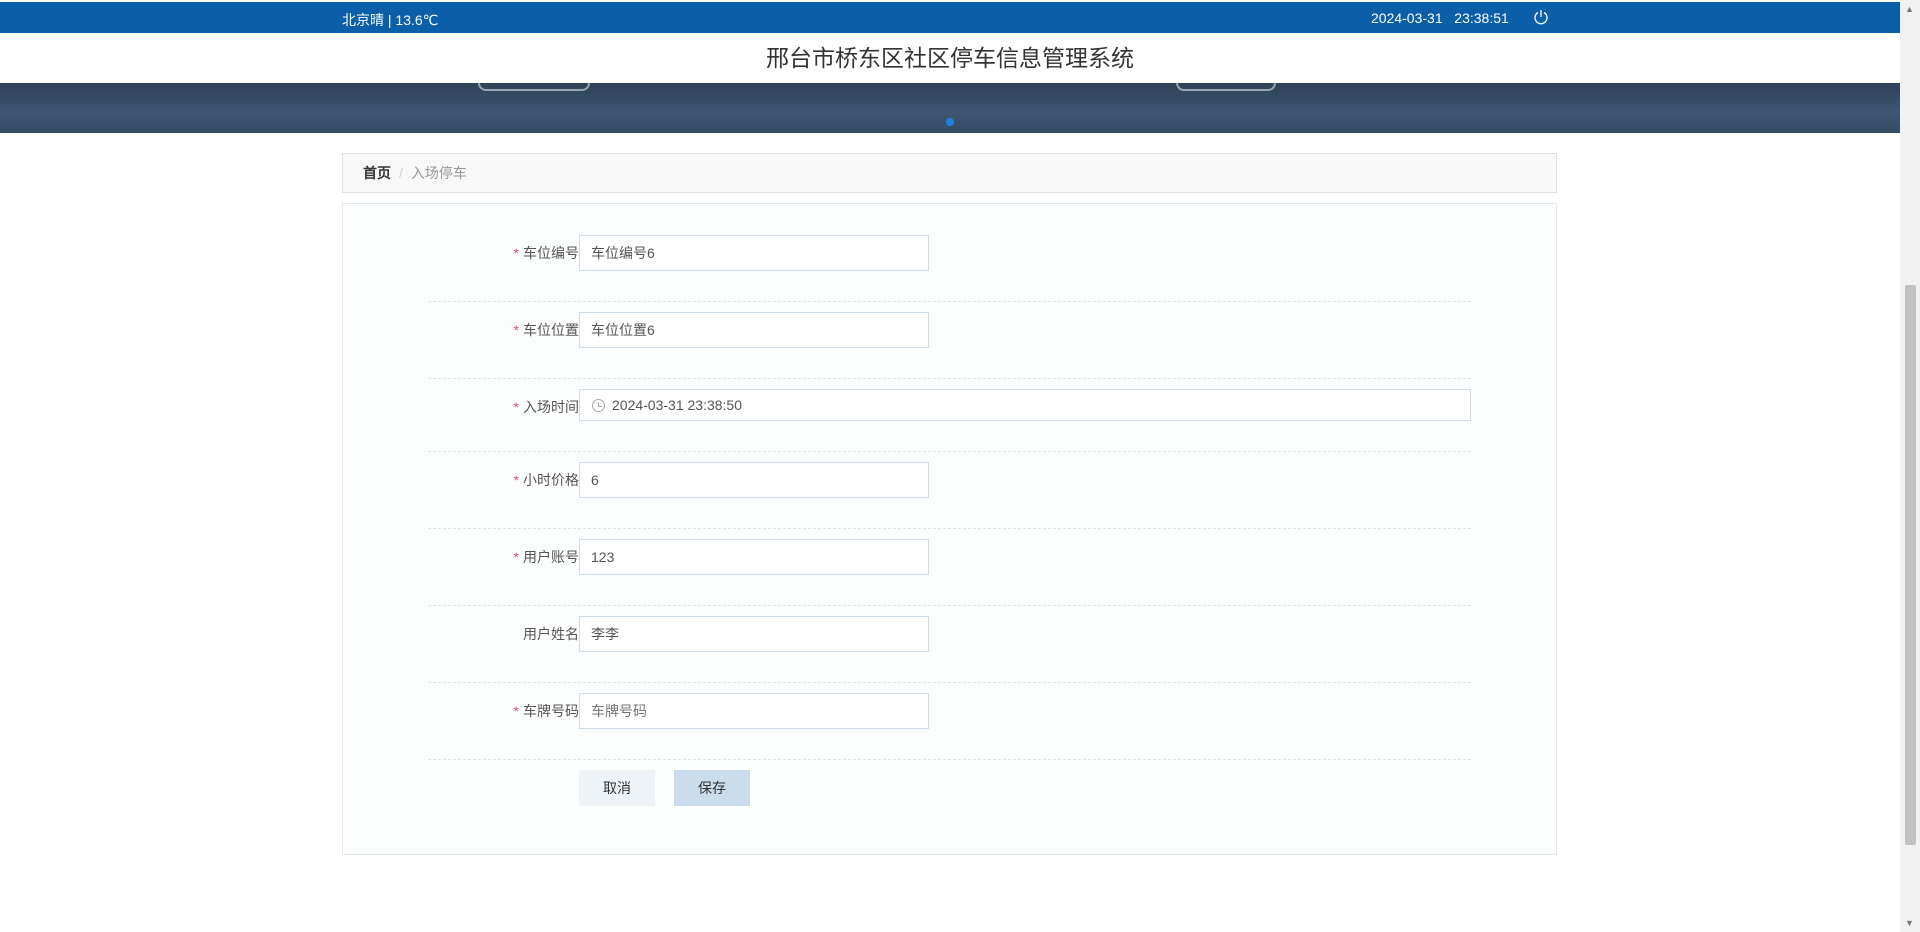 The height and width of the screenshot is (932, 1920). I want to click on page-title: 邢台市桥东区社区停车信息管理系统, so click(950, 58).